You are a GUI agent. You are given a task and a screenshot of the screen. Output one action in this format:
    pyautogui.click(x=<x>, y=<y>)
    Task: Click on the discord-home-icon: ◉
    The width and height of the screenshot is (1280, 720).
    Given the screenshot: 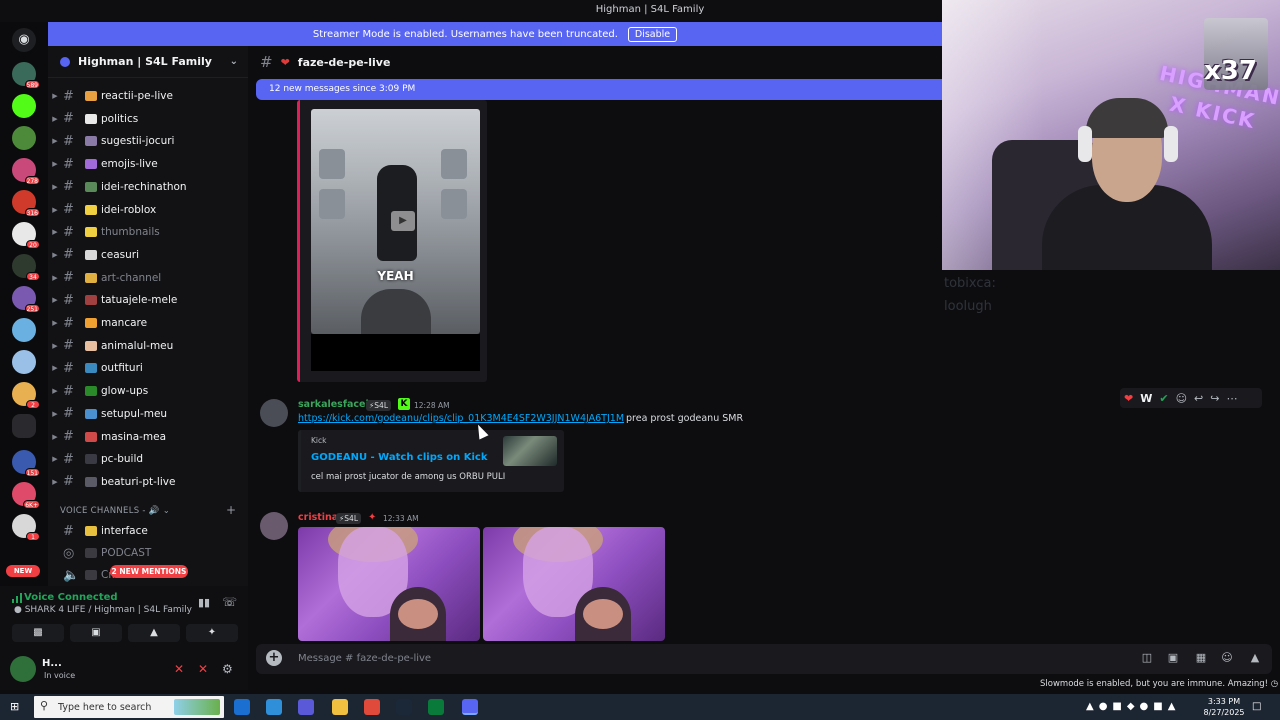 What is the action you would take?
    pyautogui.click(x=24, y=40)
    